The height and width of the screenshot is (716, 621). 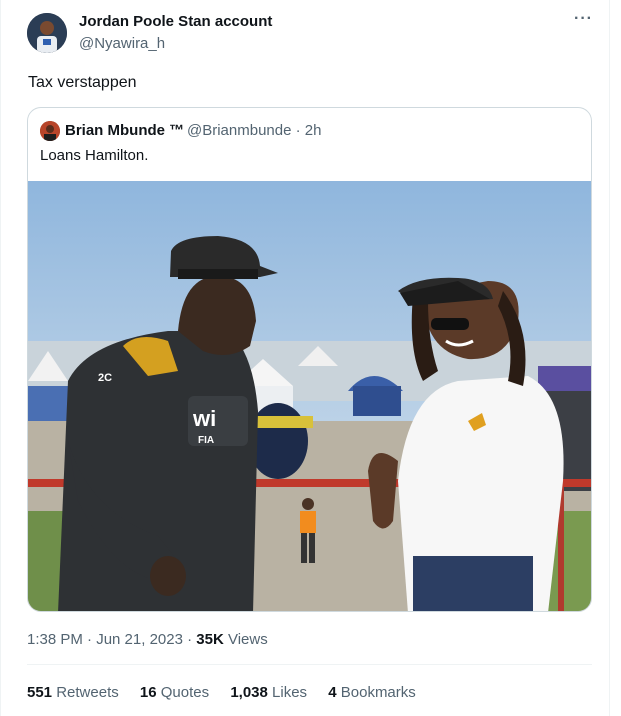 I want to click on likes-stat: 1,038 Likes, so click(x=268, y=692).